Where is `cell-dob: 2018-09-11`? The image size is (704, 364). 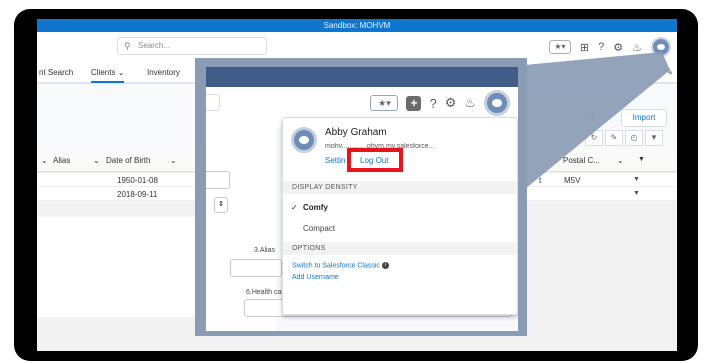
cell-dob: 2018-09-11 is located at coordinates (137, 194).